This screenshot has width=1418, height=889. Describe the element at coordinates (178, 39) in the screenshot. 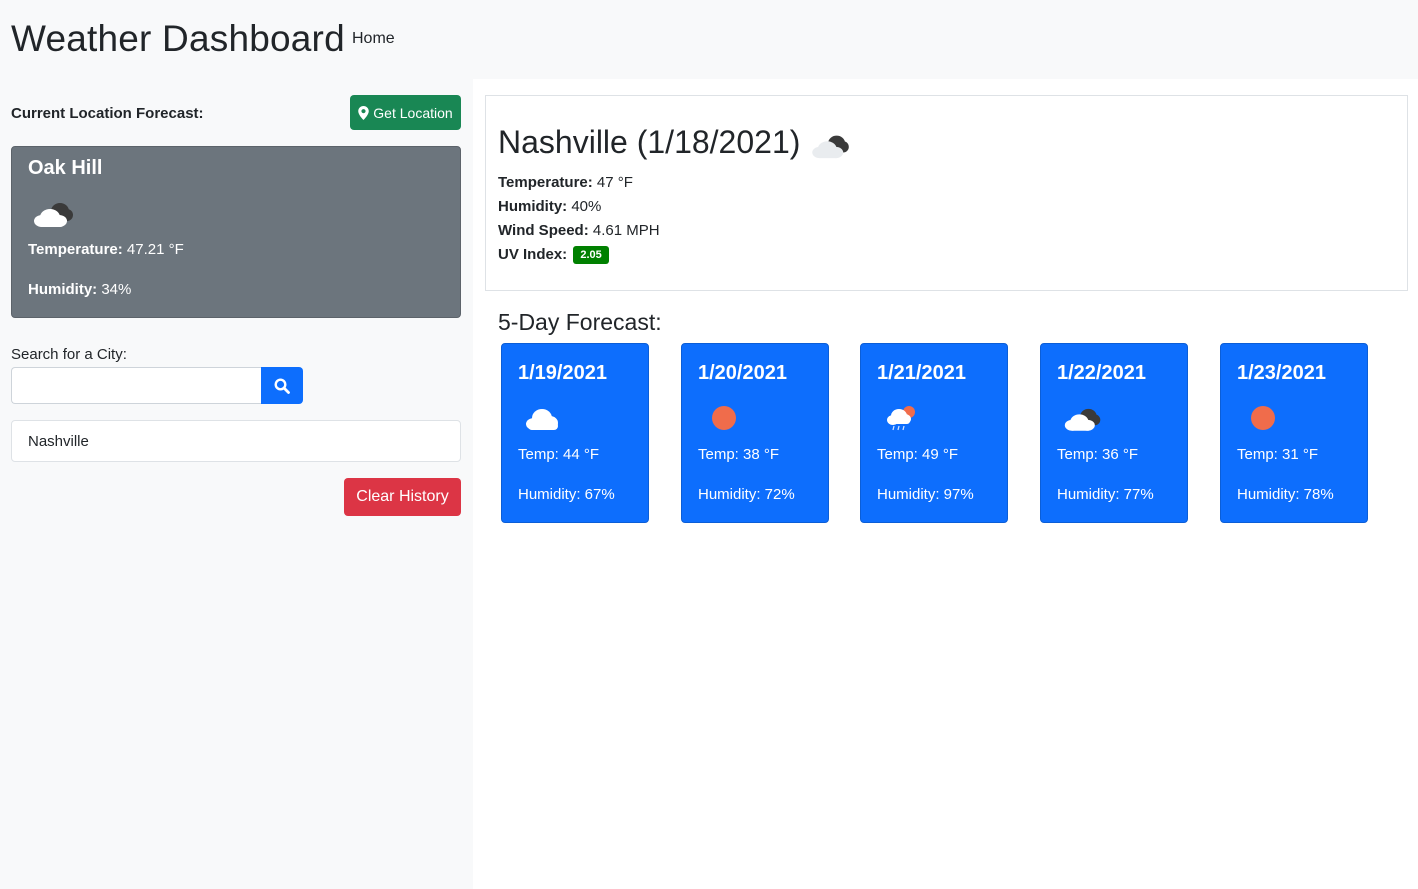

I see `brand-title: Weather Dashboard` at that location.